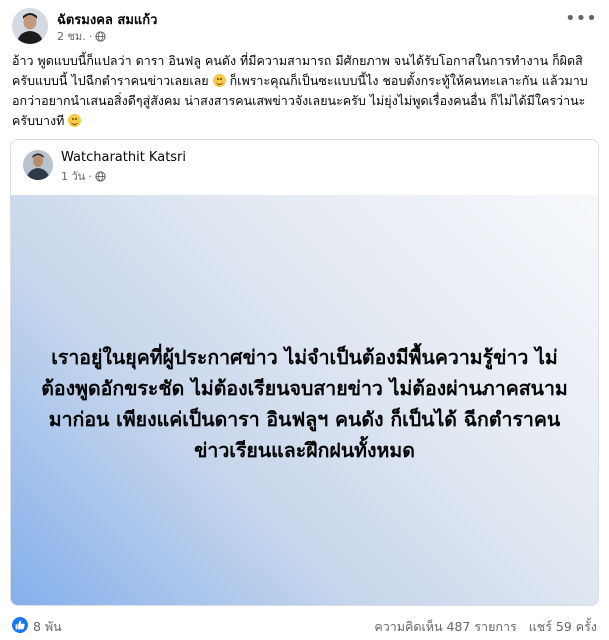 This screenshot has height=640, width=609. I want to click on grinning-face-emoji-icon, so click(219, 80).